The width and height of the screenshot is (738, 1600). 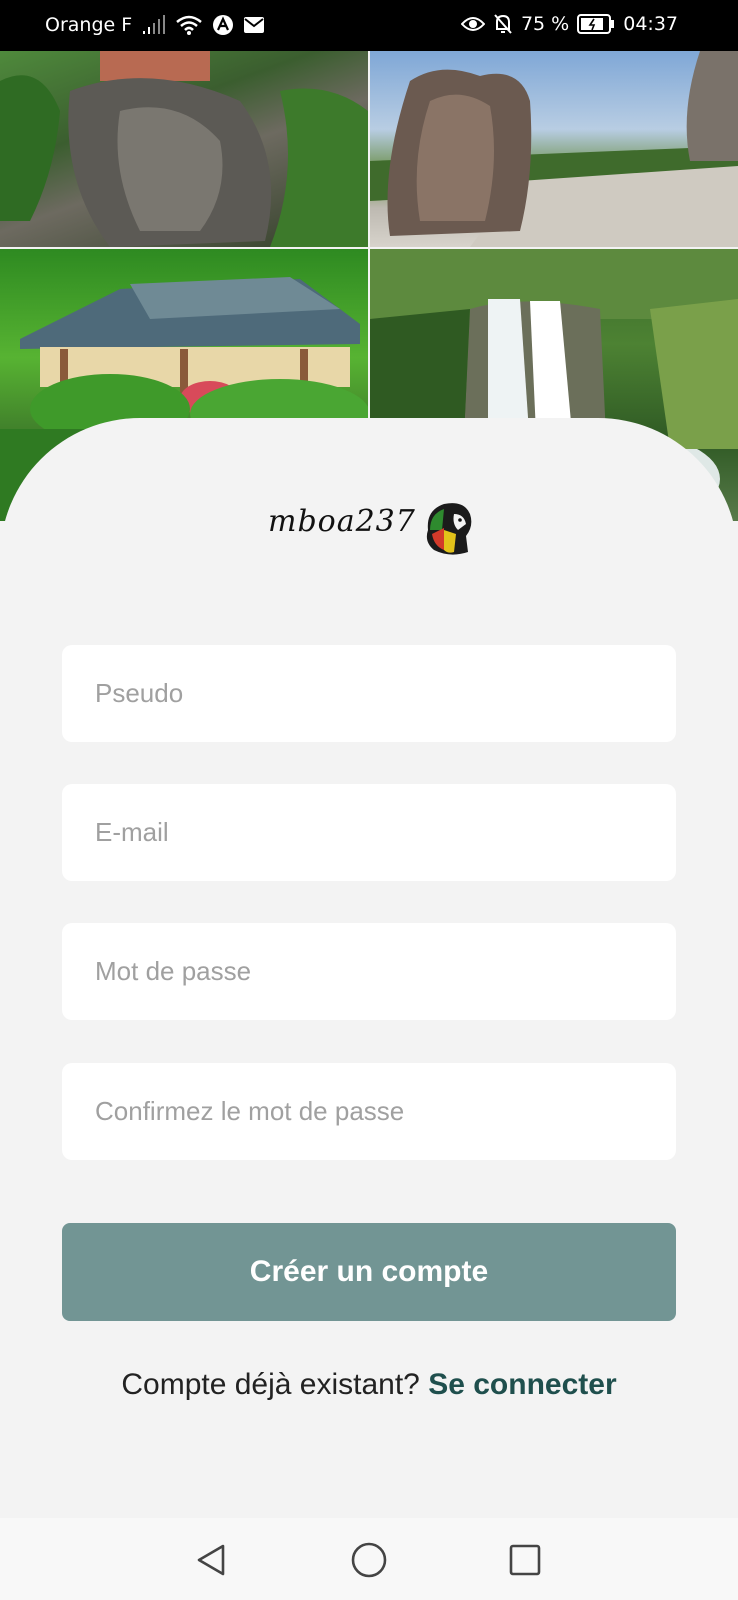 What do you see at coordinates (545, 24) in the screenshot?
I see `battery-percent: 75 %` at bounding box center [545, 24].